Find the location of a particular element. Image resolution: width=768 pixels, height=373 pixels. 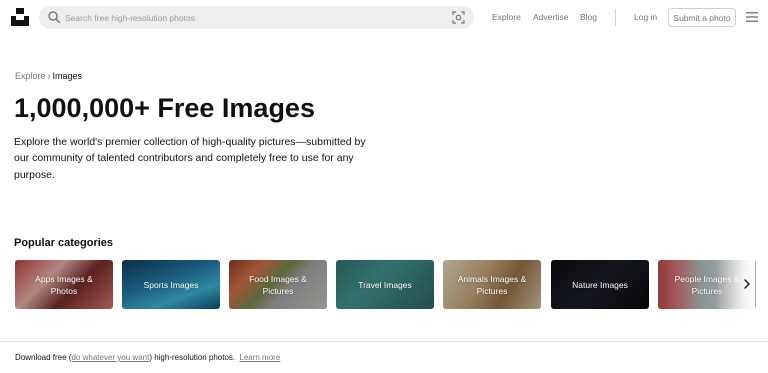

category-card-apps: Apps Images & Photos is located at coordinates (64, 284).